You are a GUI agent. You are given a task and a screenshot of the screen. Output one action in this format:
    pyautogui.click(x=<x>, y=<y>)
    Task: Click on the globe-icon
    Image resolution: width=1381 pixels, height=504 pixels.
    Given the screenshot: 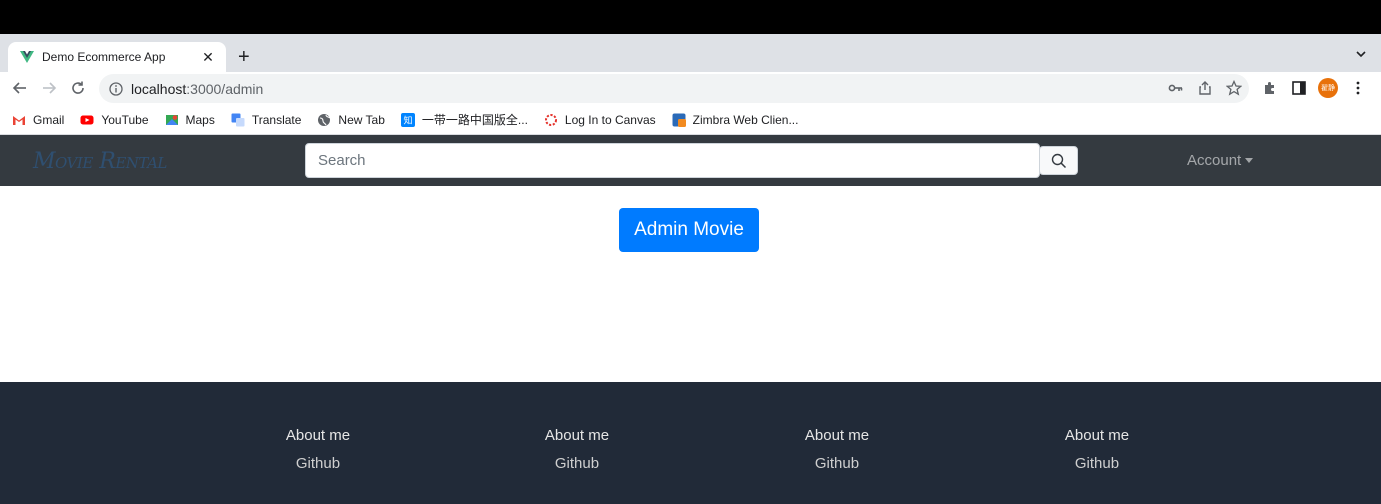 What is the action you would take?
    pyautogui.click(x=324, y=119)
    